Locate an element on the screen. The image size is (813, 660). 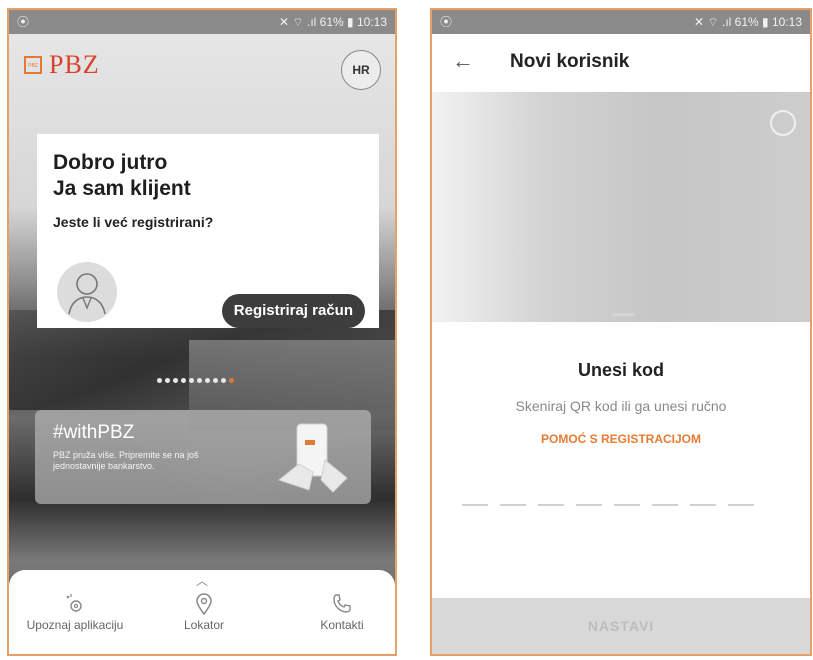
bottom-navigation: ︿ Upoznaj aplikaciju Lokator Kontakti is located at coordinates (202, 612).